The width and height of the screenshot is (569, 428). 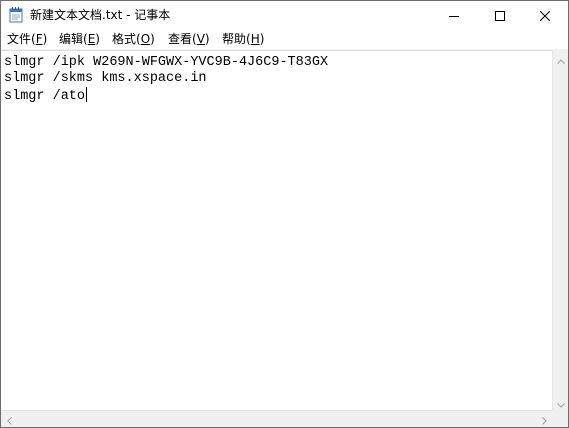 I want to click on menu-help: 帮助(H), so click(x=243, y=39).